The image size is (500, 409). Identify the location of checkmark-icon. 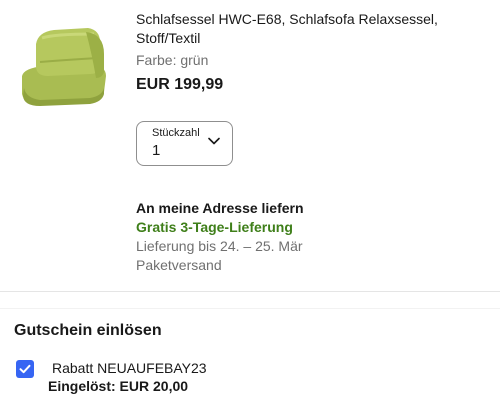
(25, 369).